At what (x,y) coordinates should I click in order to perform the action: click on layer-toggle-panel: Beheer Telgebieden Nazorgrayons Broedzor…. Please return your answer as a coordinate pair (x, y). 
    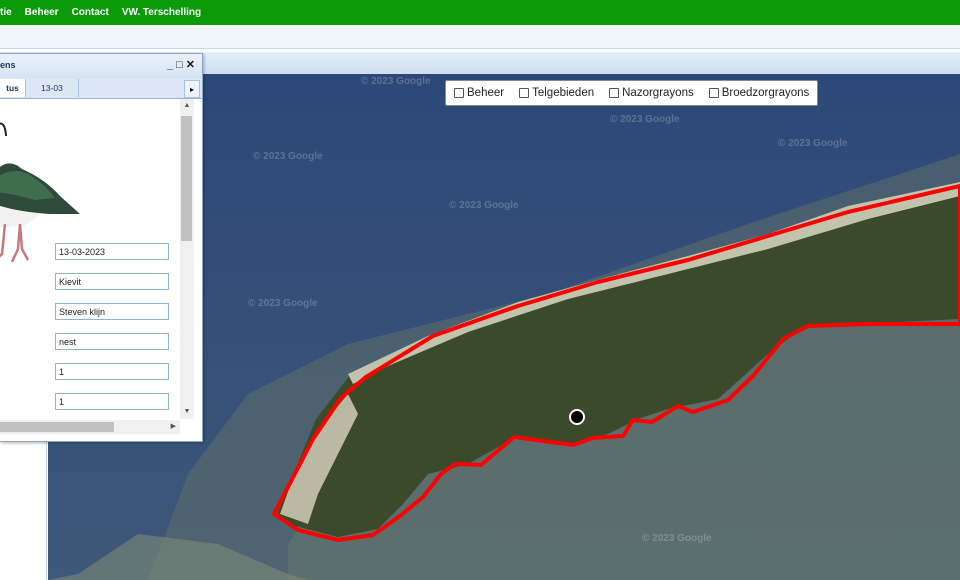
    Looking at the image, I should click on (632, 93).